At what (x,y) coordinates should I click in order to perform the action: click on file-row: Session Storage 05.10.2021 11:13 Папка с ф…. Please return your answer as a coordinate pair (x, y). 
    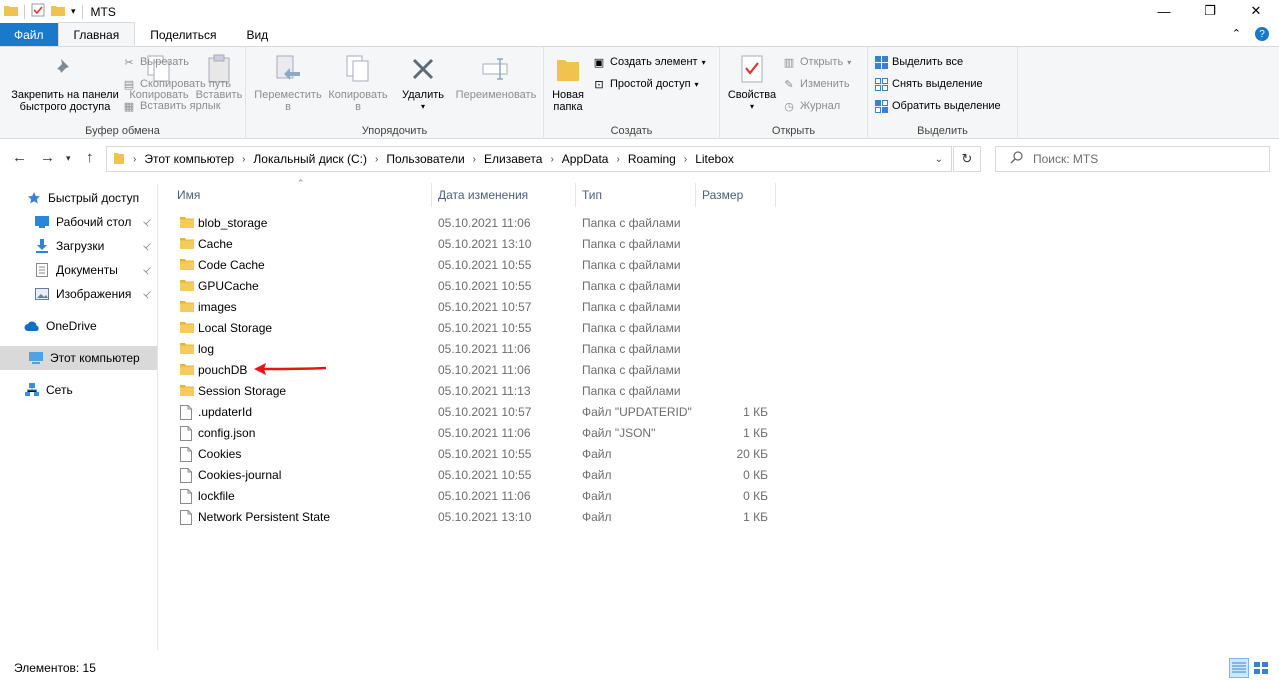
    Looking at the image, I should click on (480, 390).